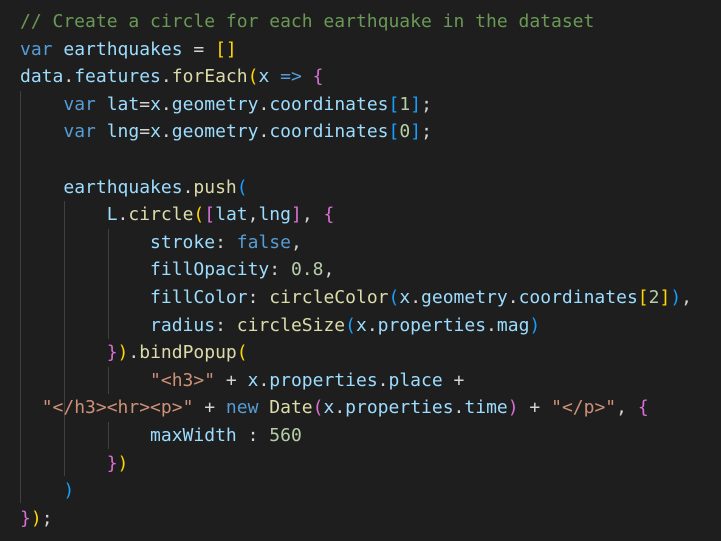 The height and width of the screenshot is (541, 721). Describe the element at coordinates (183, 380) in the screenshot. I see `token-string: "<h3>"` at that location.